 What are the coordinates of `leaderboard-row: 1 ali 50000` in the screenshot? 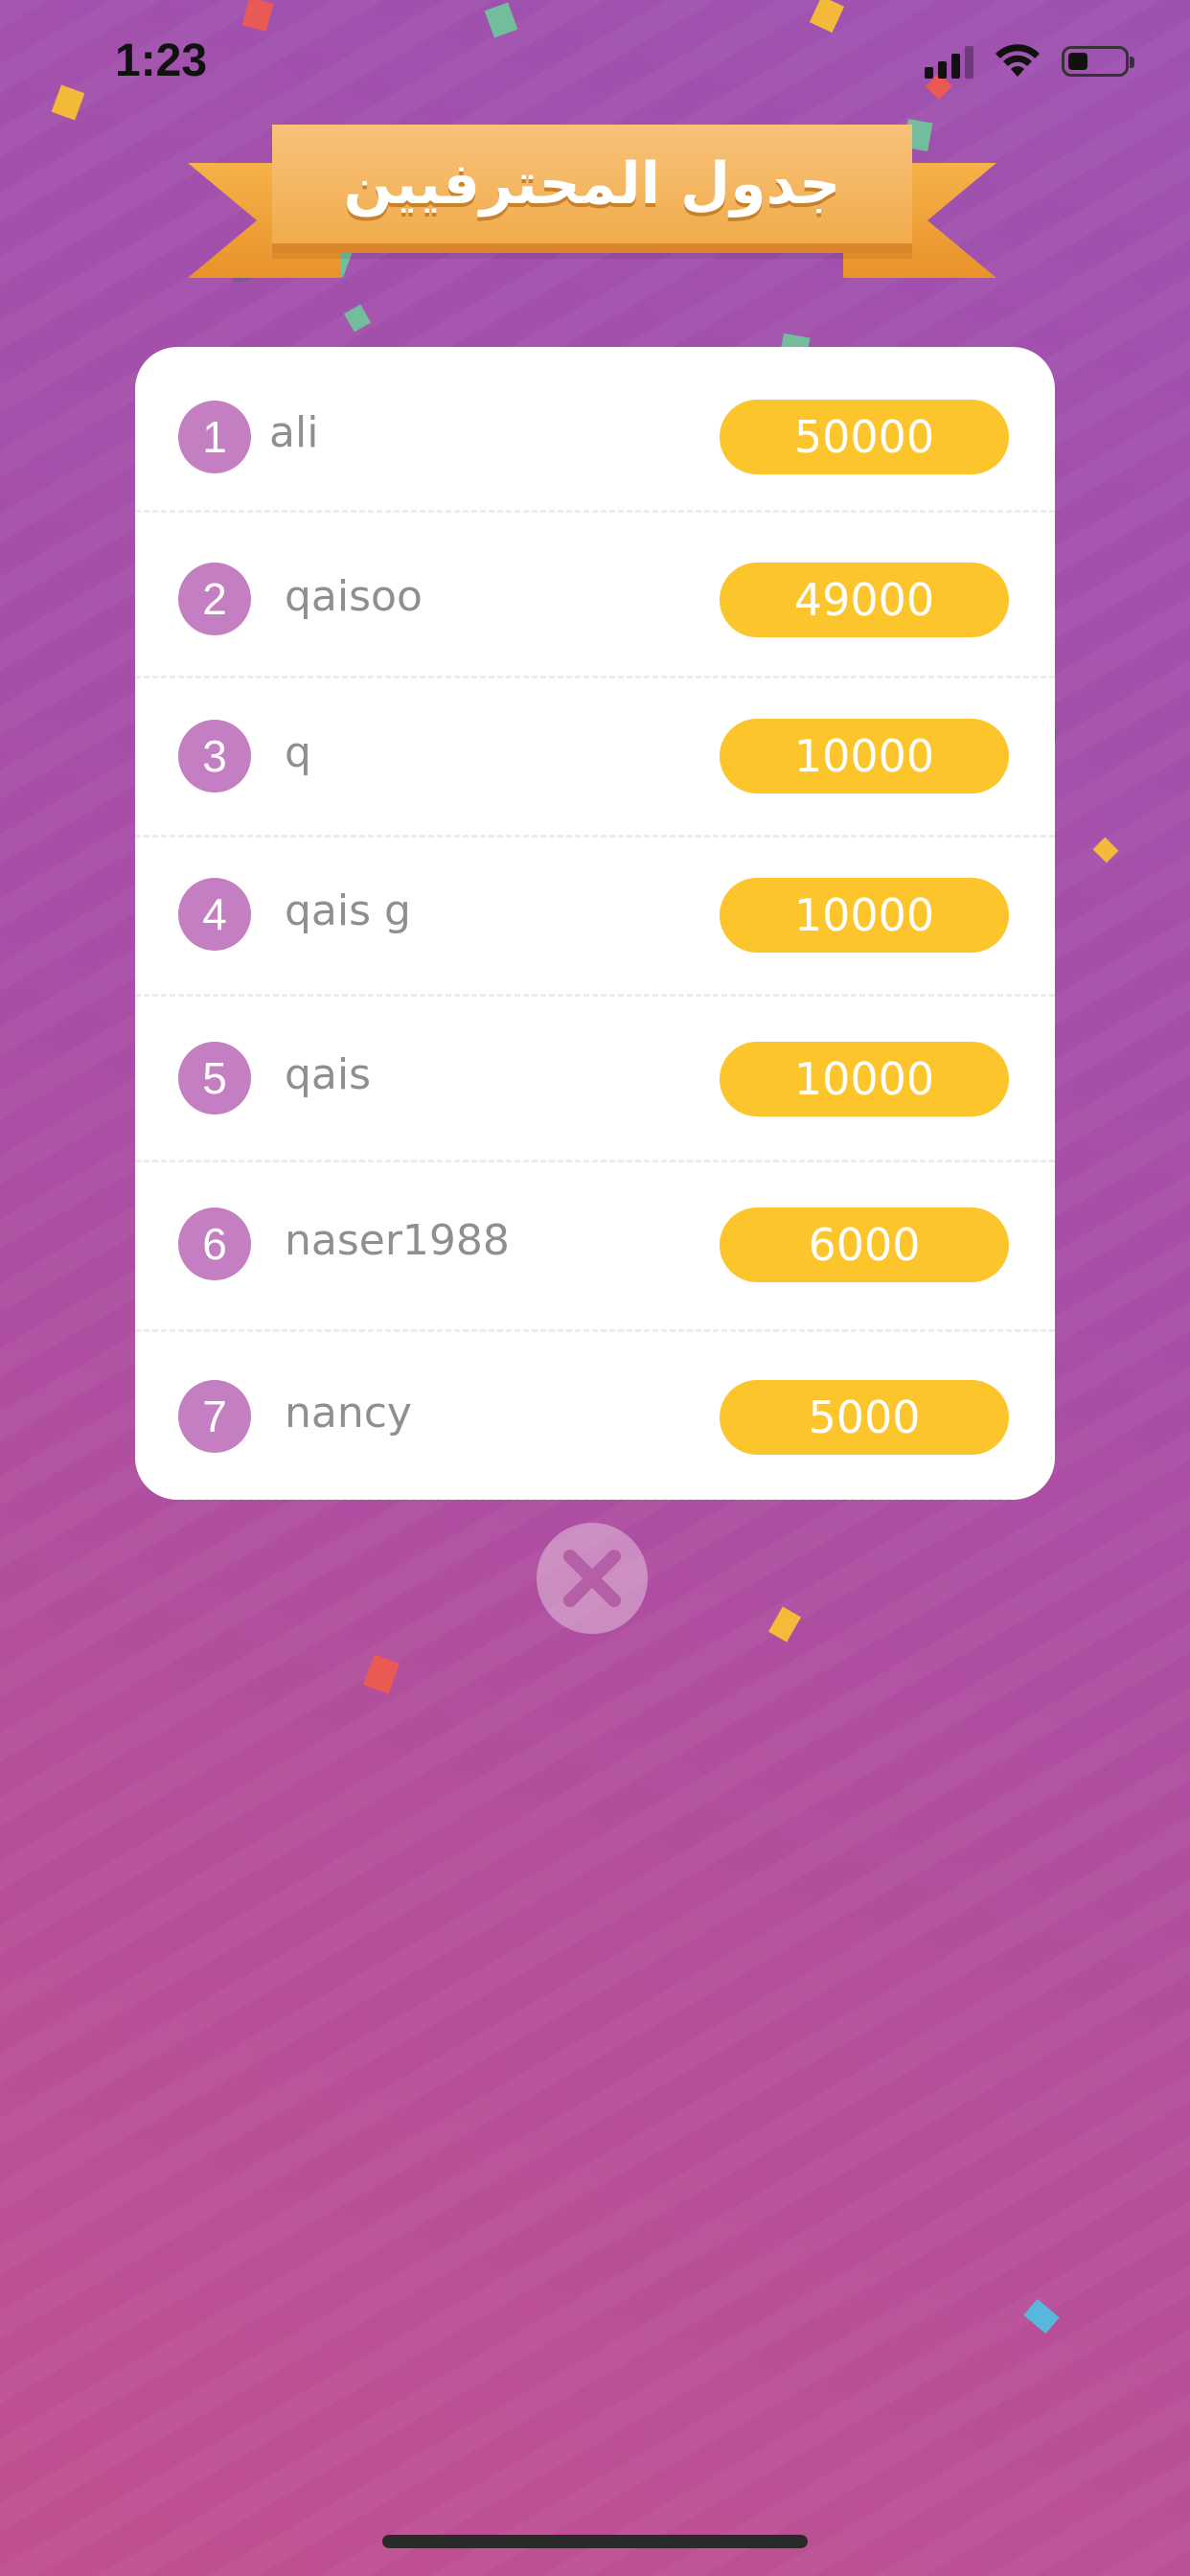 It's located at (595, 430).